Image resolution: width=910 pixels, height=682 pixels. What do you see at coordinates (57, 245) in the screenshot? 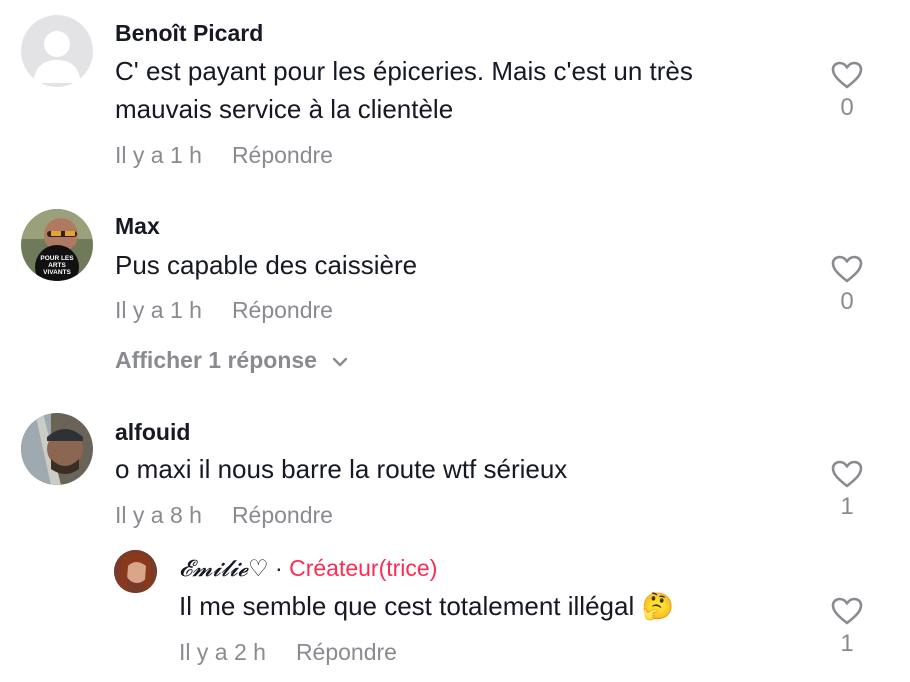
I see `avatar: POUR LES ARTS VIVANTS` at bounding box center [57, 245].